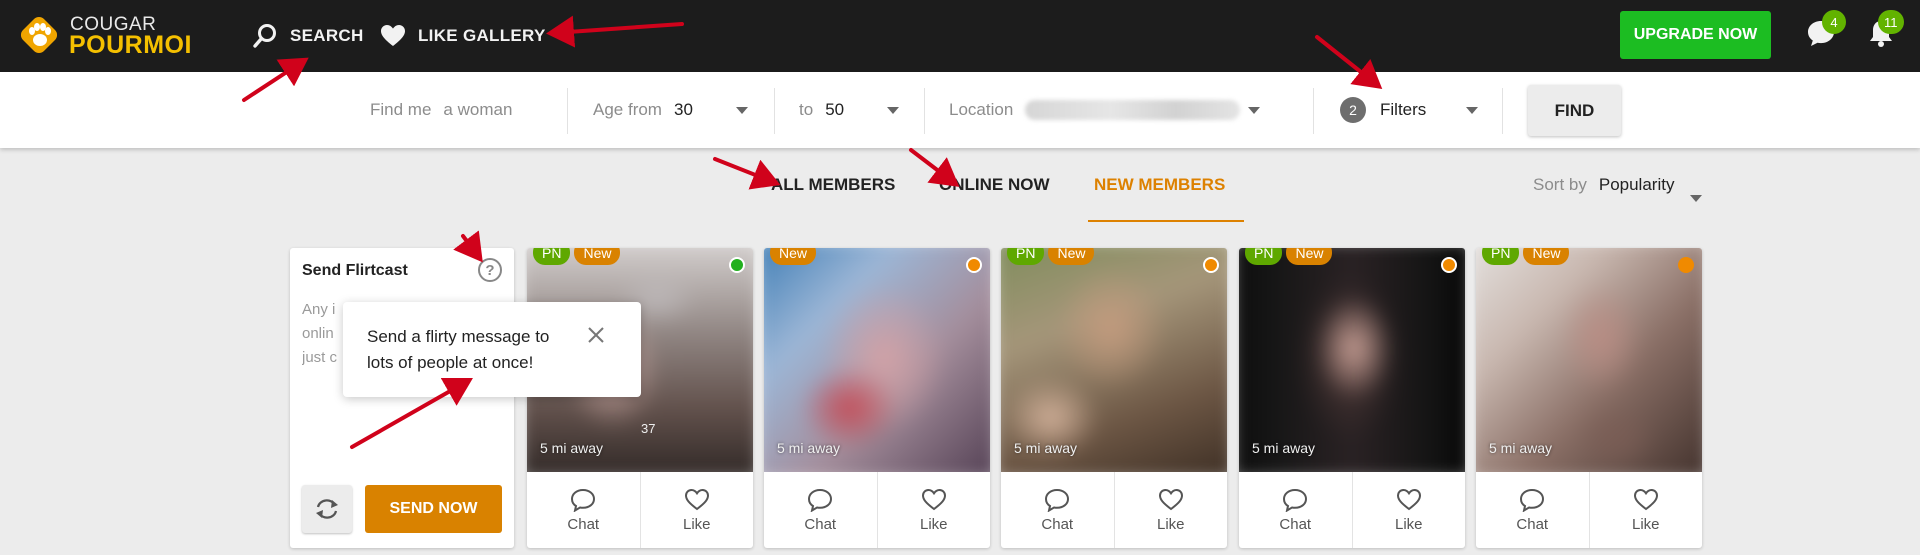 The width and height of the screenshot is (1920, 555). What do you see at coordinates (994, 185) in the screenshot?
I see `tab-online-now: ONLINE NOW` at bounding box center [994, 185].